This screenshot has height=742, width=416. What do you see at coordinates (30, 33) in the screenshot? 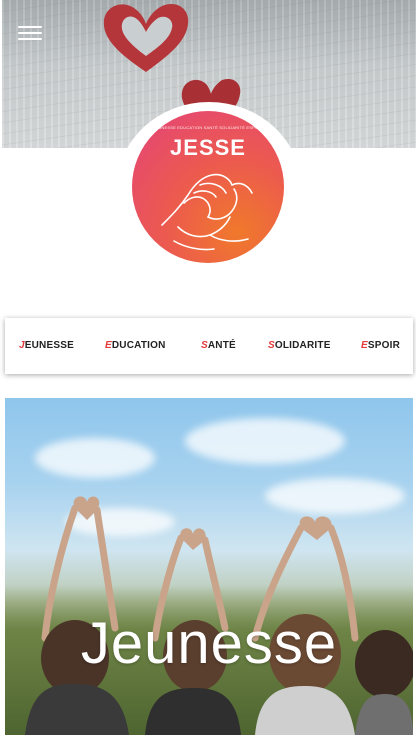
I see `hamburger-menu-icon` at bounding box center [30, 33].